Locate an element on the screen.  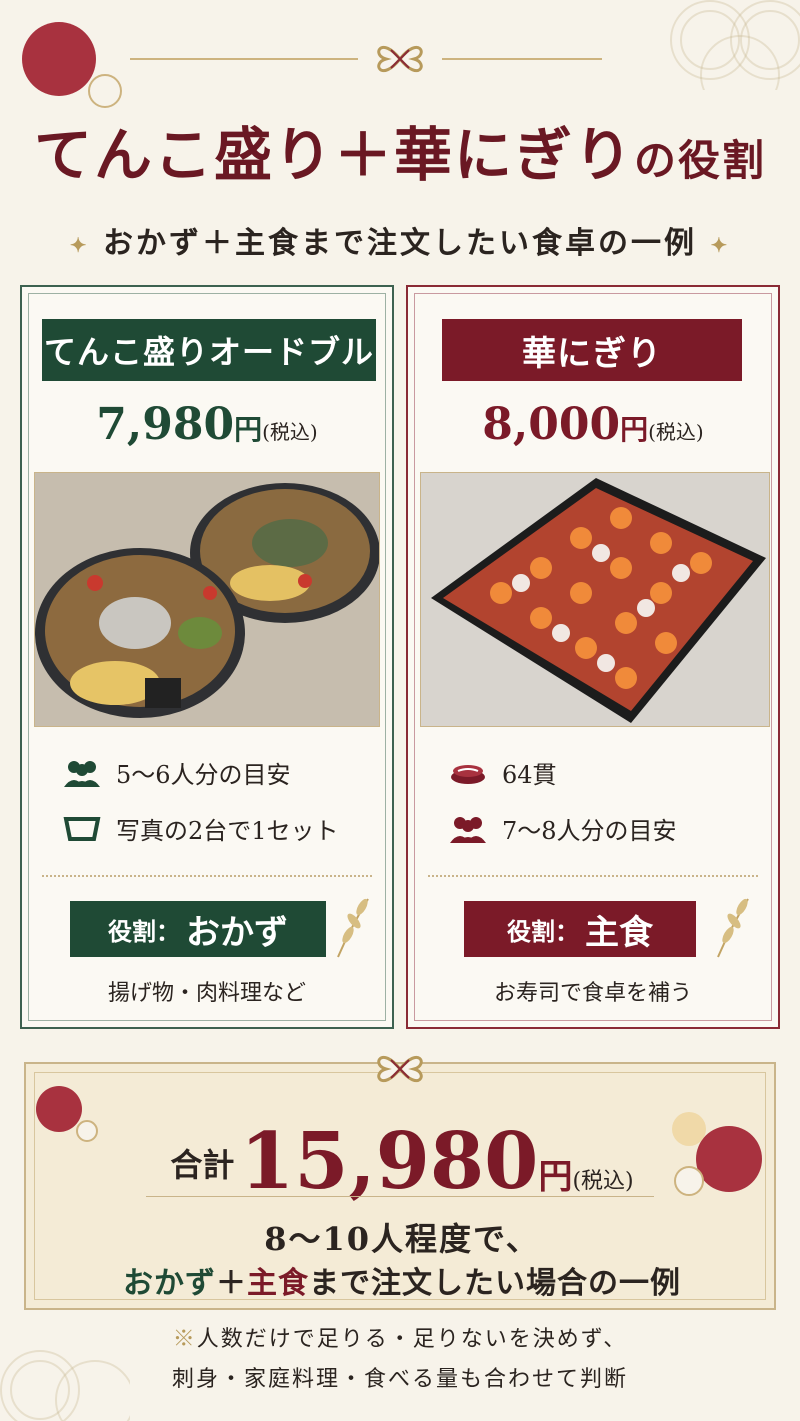
product-label: てんこ盛りオードブル is located at coordinates (209, 350).